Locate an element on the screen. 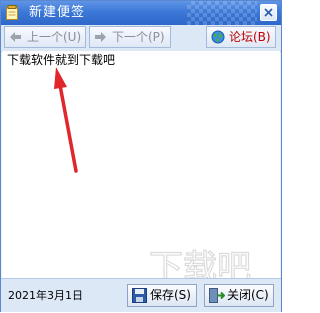 This screenshot has width=320, height=313. arrow-right-icon is located at coordinates (100, 37).